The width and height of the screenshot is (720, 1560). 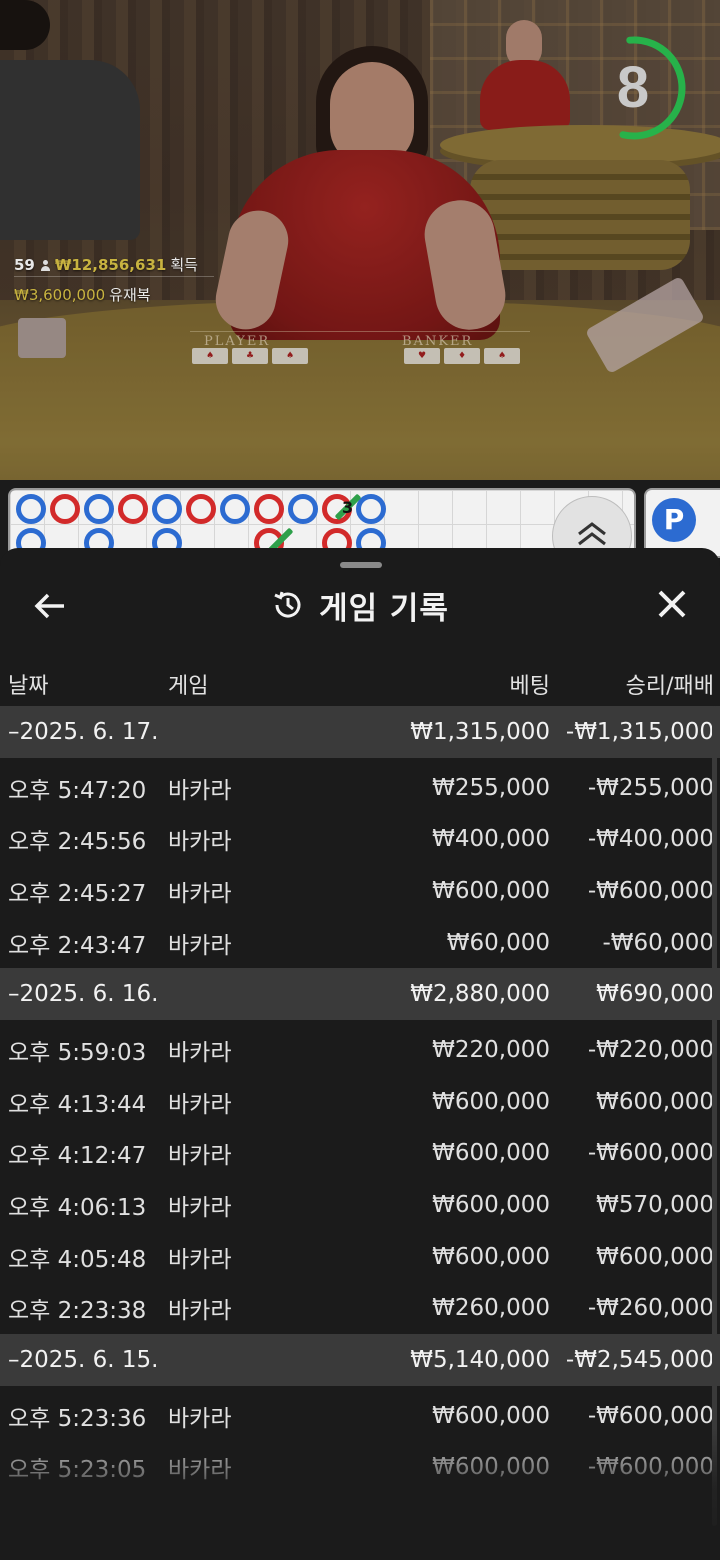 I want to click on history-row: 오후 5:23:05 바카라 ₩600,000 -₩600,000, so click(x=360, y=1468).